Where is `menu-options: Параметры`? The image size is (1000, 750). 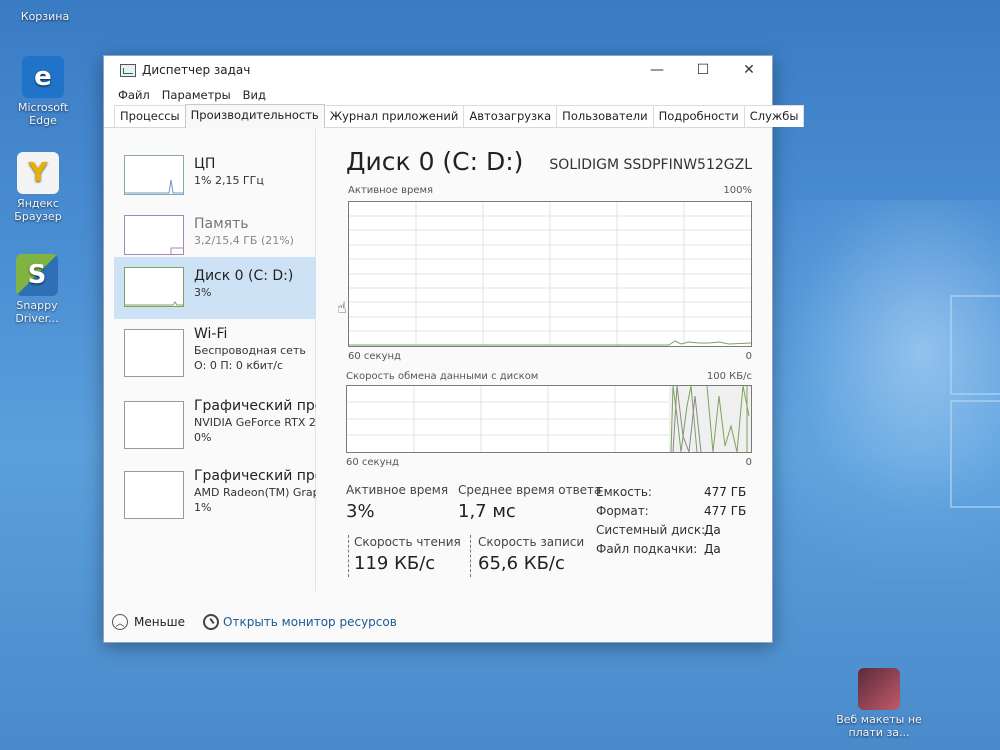 menu-options: Параметры is located at coordinates (196, 95).